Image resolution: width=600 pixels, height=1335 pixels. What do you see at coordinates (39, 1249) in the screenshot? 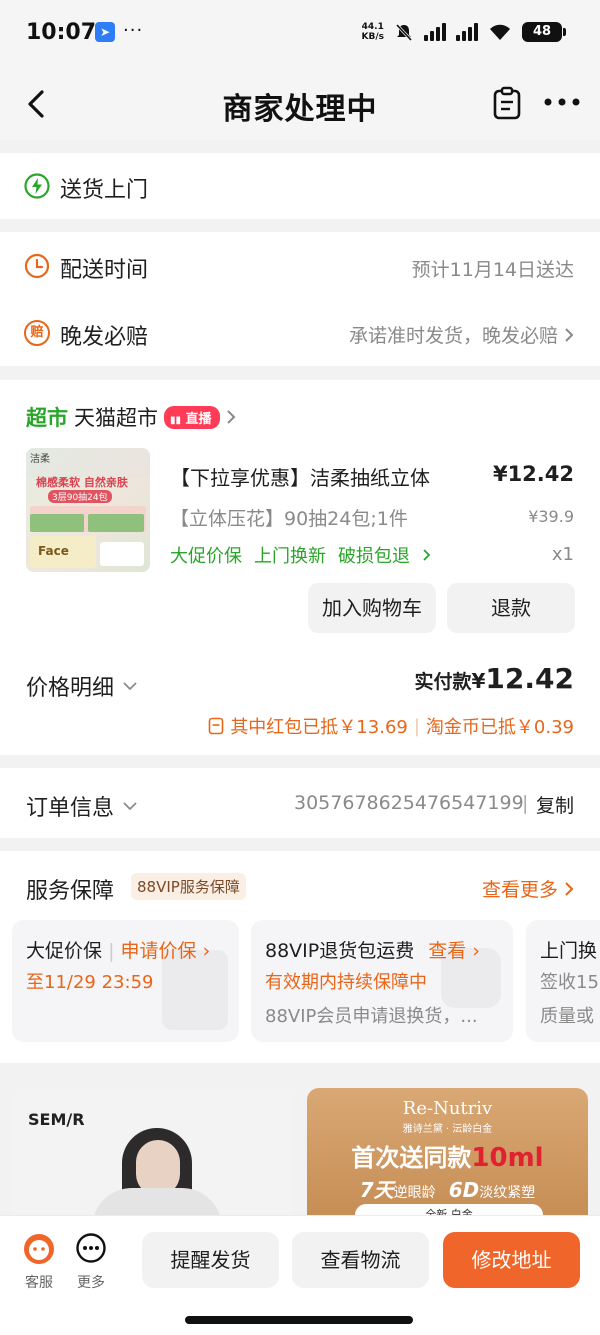
I see `customer-service-icon` at bounding box center [39, 1249].